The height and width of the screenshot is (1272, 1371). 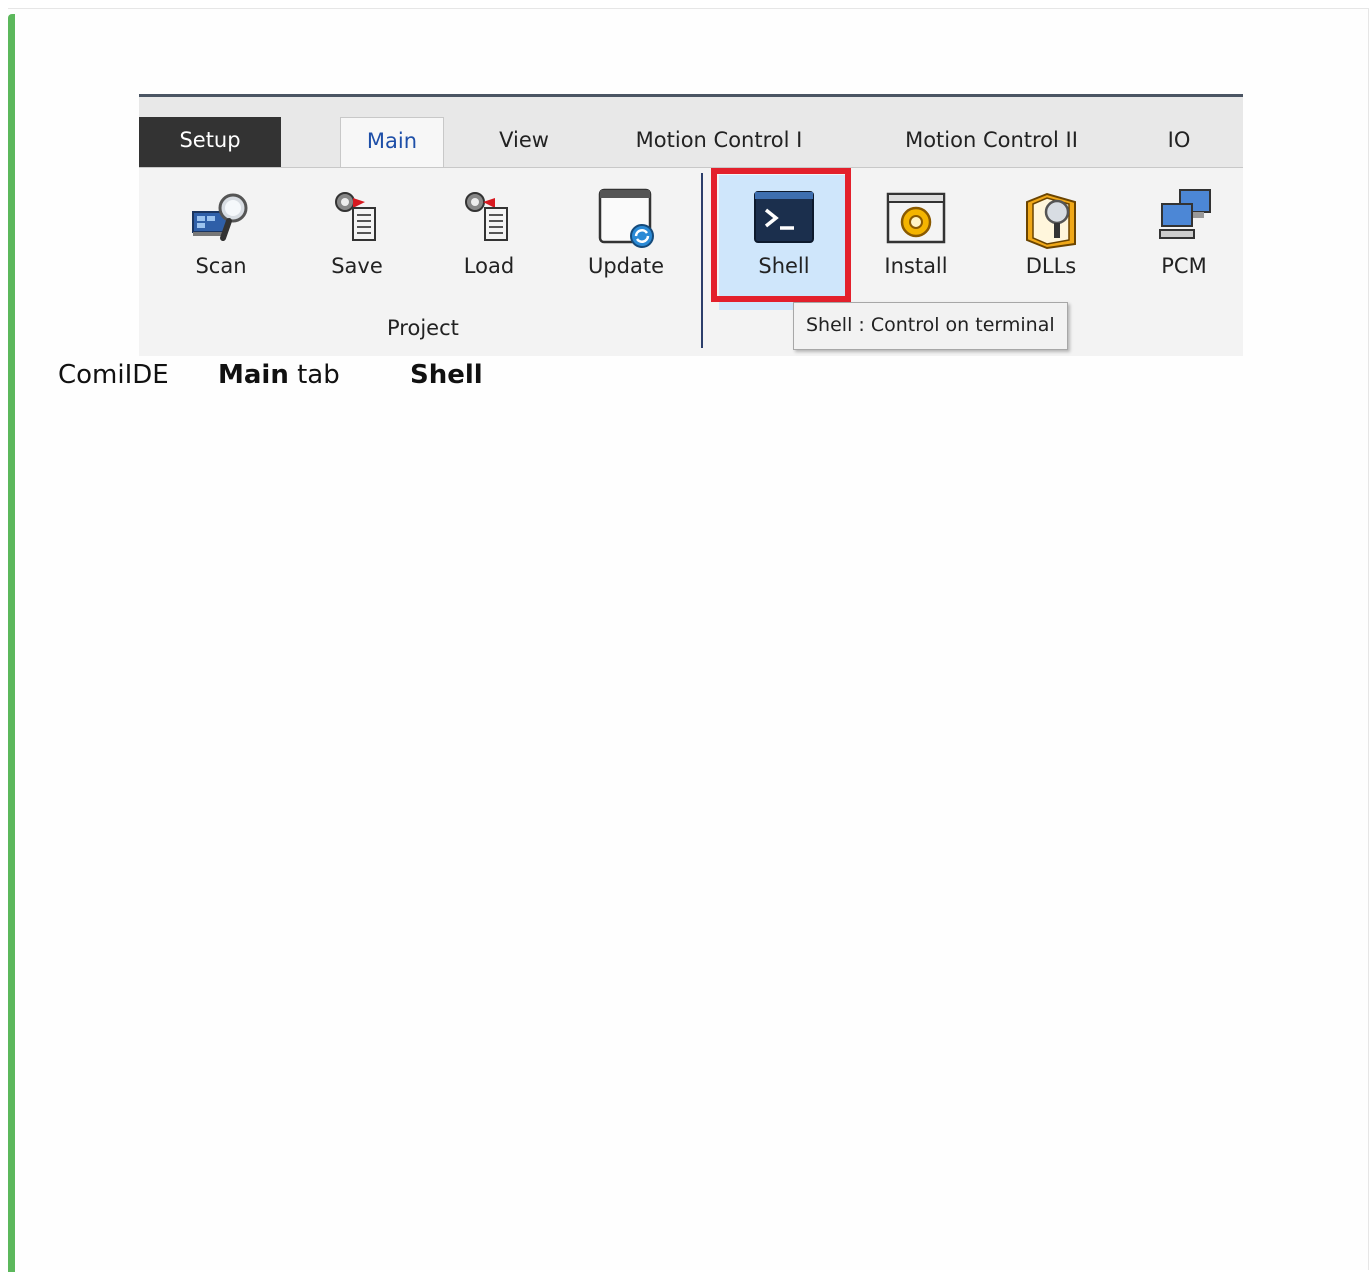 I want to click on update-window-icon, so click(x=626, y=218).